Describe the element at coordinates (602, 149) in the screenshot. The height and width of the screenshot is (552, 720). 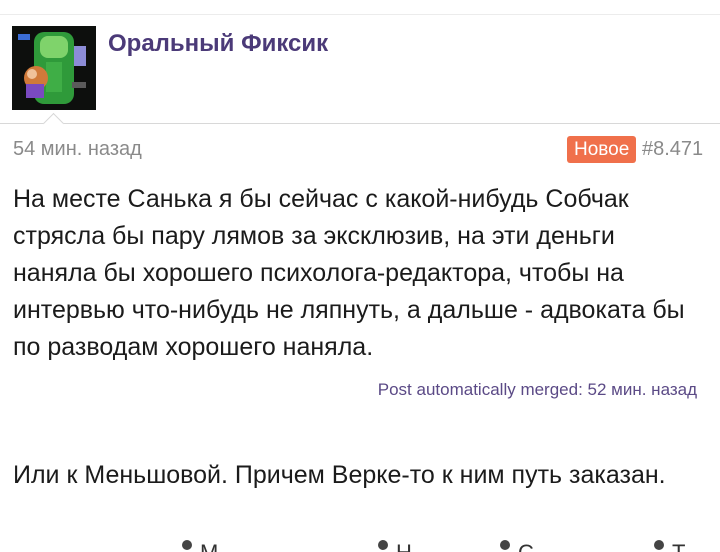
I see `new-badge: Новое` at that location.